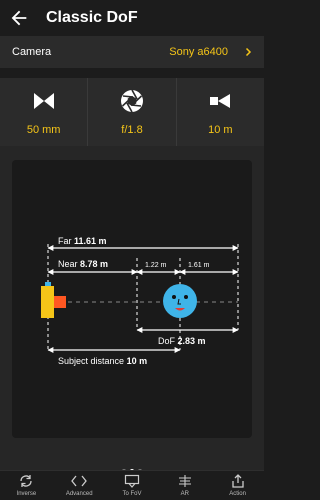  What do you see at coordinates (237, 481) in the screenshot?
I see `action-icon` at bounding box center [237, 481].